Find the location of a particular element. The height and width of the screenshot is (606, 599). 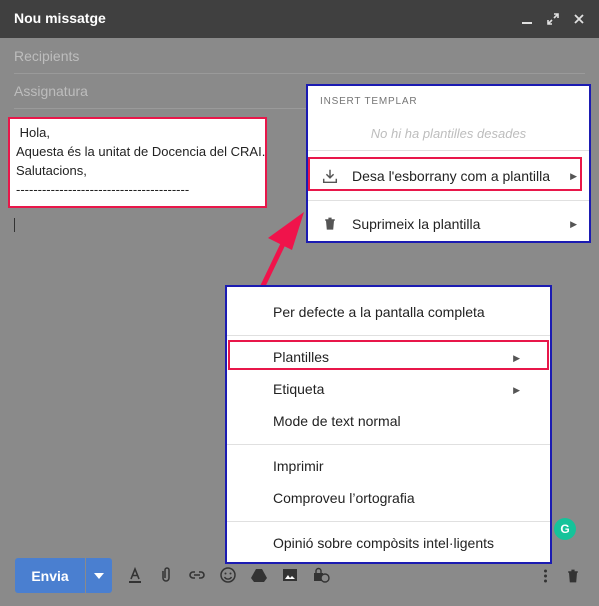

templates-header: INSERT TEMPLAR is located at coordinates (369, 101).